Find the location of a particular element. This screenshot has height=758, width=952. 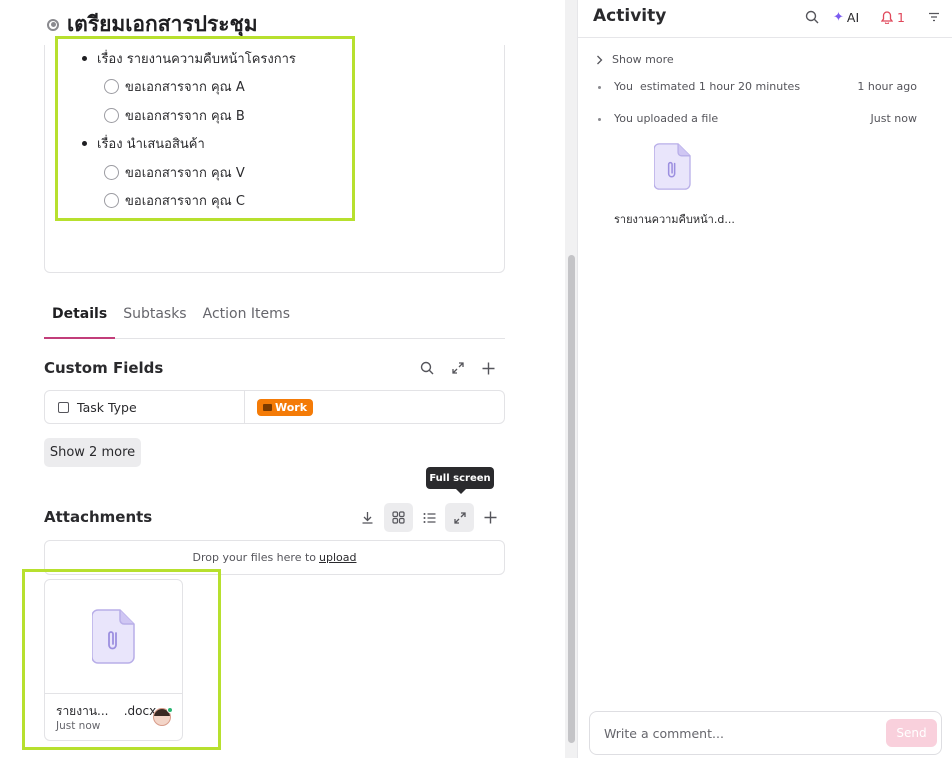

dropdown-field-icon is located at coordinates (63, 407).